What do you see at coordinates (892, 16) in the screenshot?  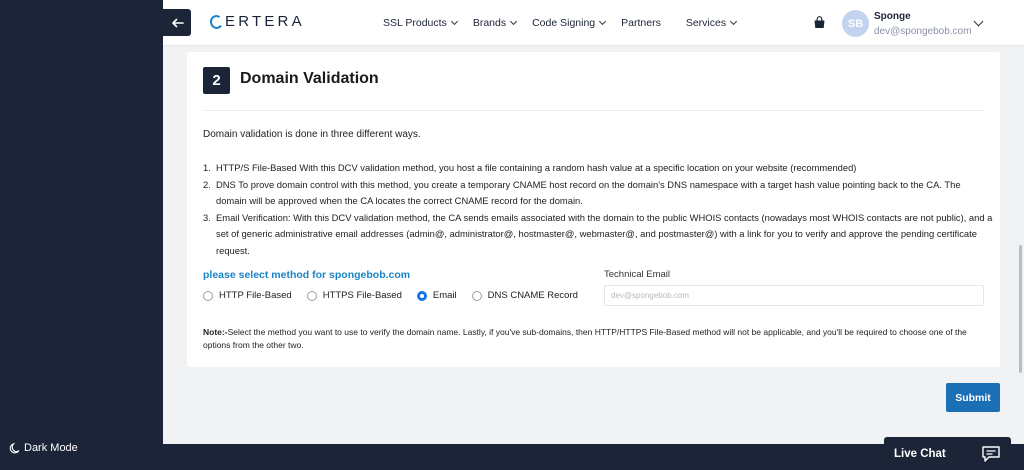 I see `user-name: Sponge` at bounding box center [892, 16].